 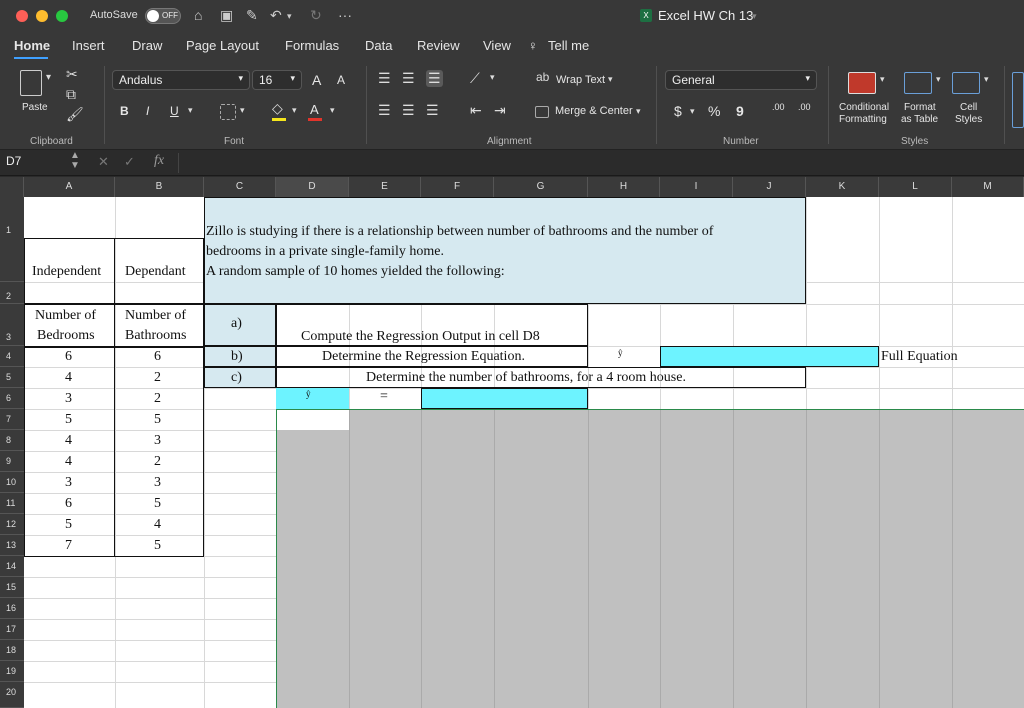 What do you see at coordinates (594, 111) in the screenshot?
I see `merge-center-button: Merge & Center` at bounding box center [594, 111].